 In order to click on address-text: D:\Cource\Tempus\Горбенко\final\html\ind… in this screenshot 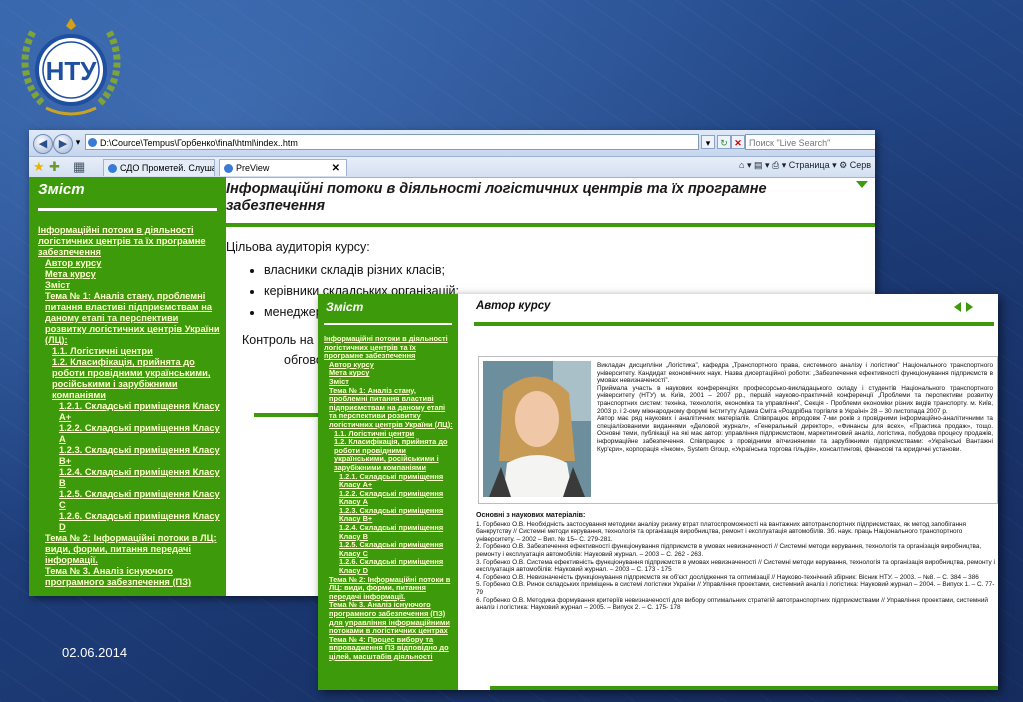, I will do `click(199, 143)`.